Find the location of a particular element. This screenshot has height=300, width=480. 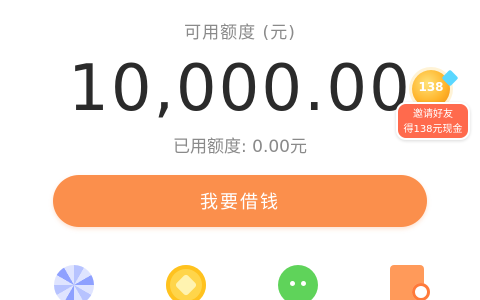

available-credit-label: 可用额度 (元) is located at coordinates (240, 33).